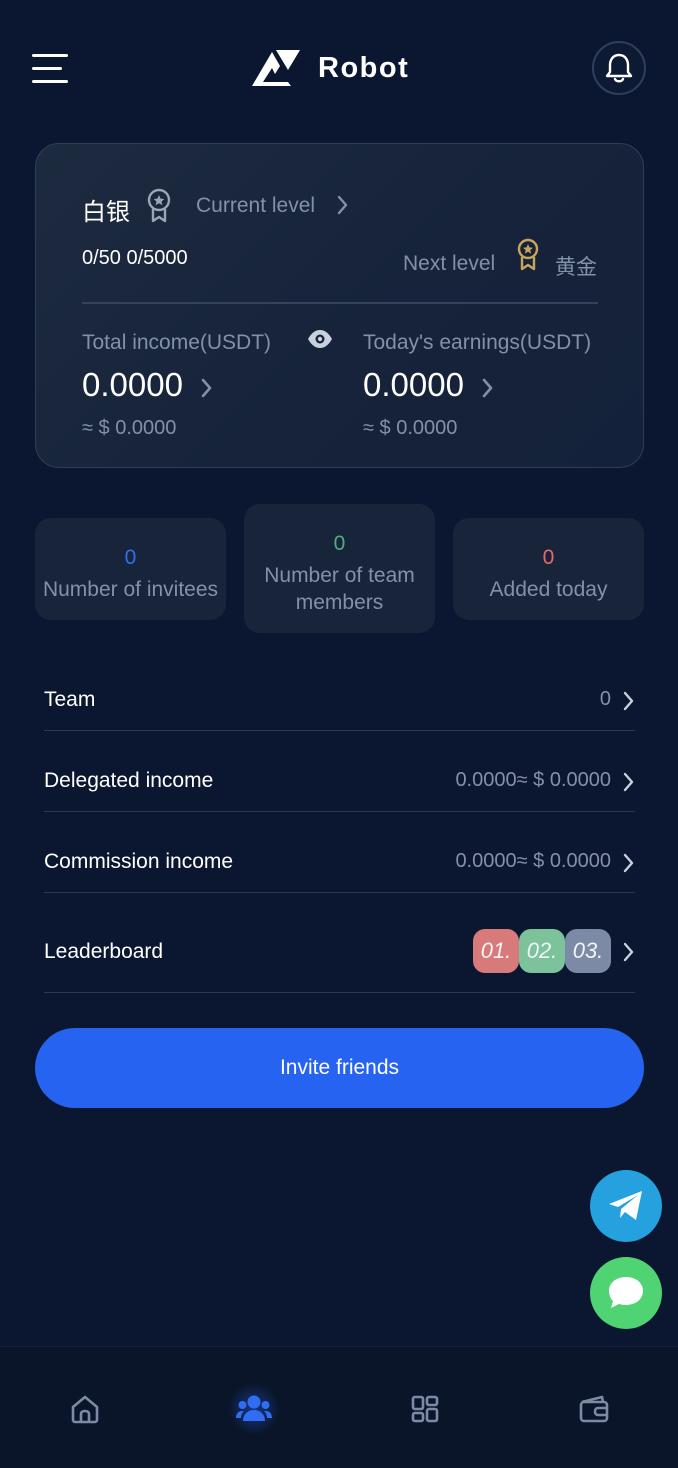 This screenshot has height=1468, width=678. Describe the element at coordinates (159, 205) in the screenshot. I see `silver-medal-icon` at that location.